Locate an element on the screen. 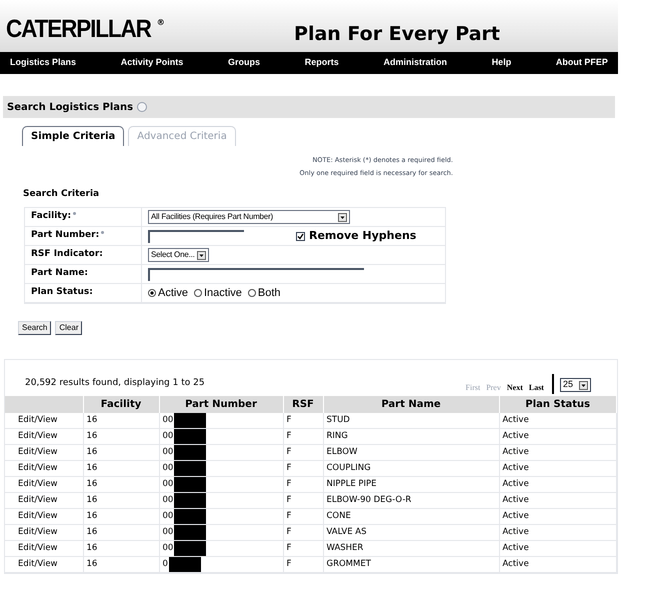  radio-label: Inactive is located at coordinates (223, 293).